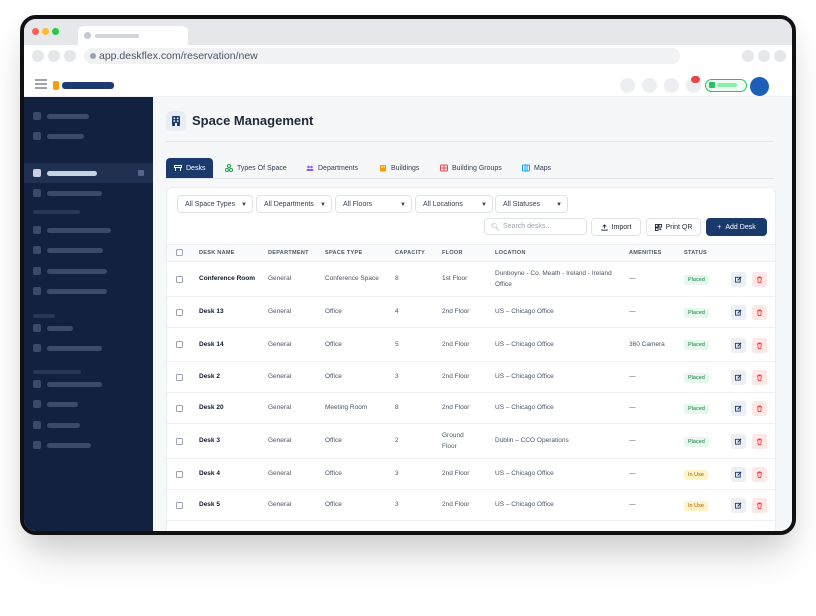 This screenshot has width=816, height=616. Describe the element at coordinates (780, 56) in the screenshot. I see `menu-icon` at that location.